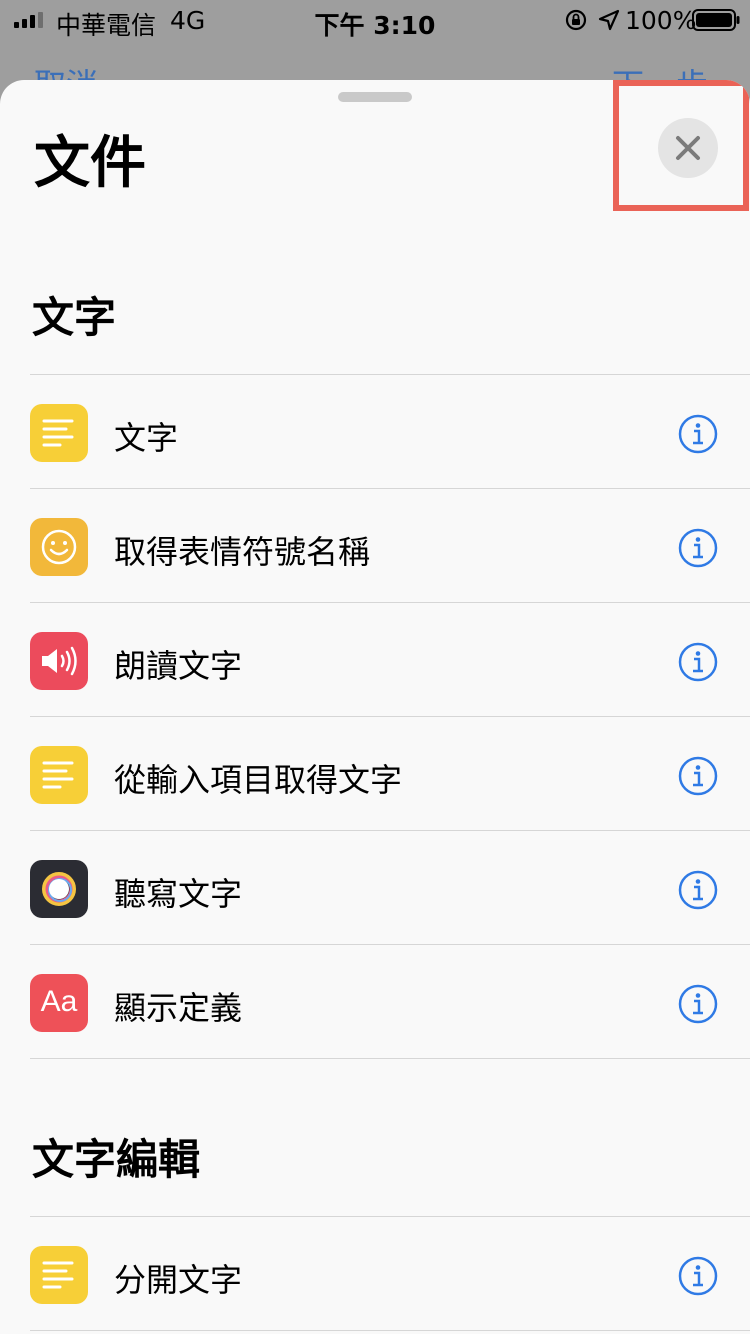  Describe the element at coordinates (178, 1008) in the screenshot. I see `list-item-label: 顯示定義` at that location.